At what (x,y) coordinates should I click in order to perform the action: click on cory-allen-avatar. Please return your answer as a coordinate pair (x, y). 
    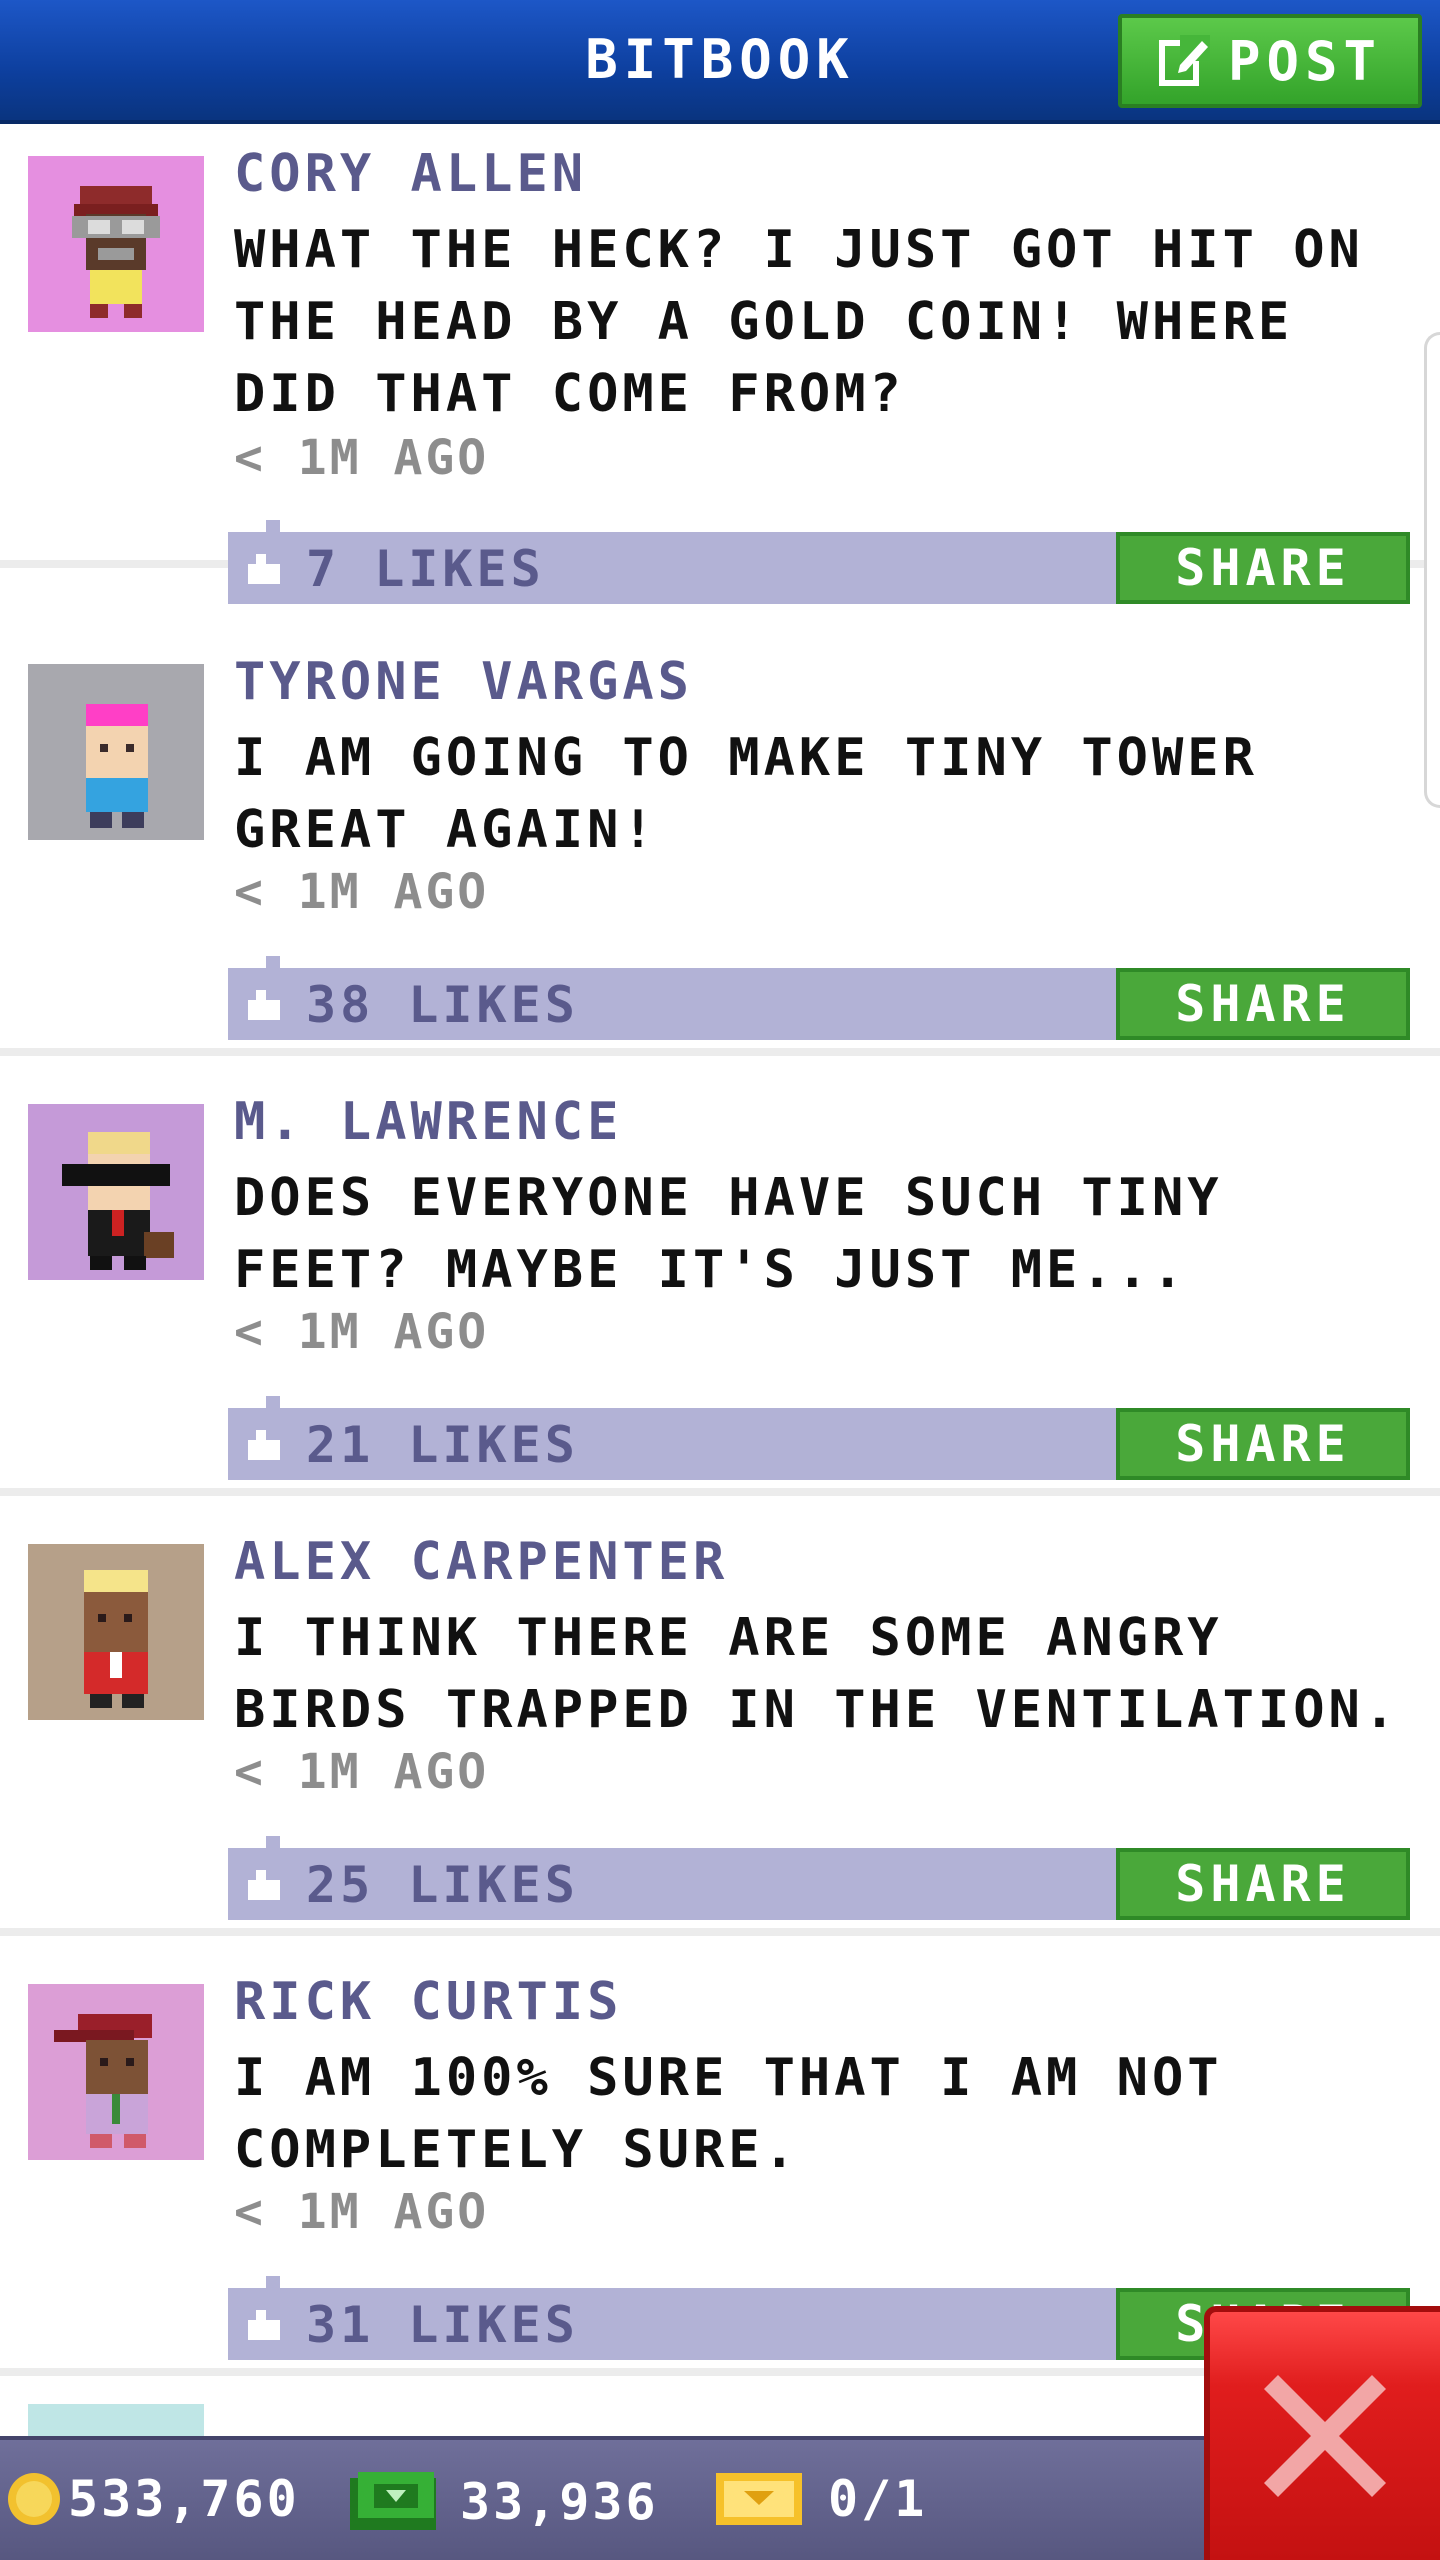
    Looking at the image, I should click on (116, 244).